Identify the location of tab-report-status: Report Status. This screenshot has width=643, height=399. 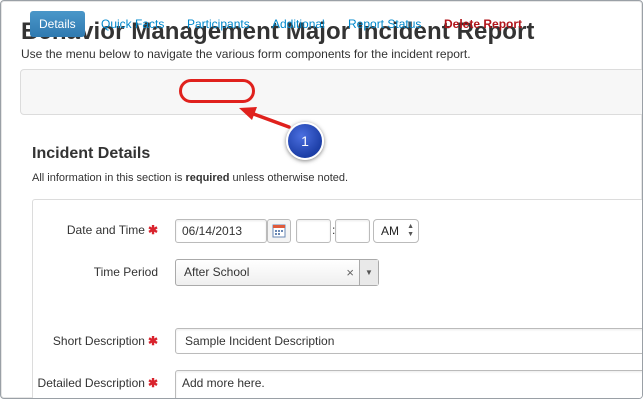
(384, 24).